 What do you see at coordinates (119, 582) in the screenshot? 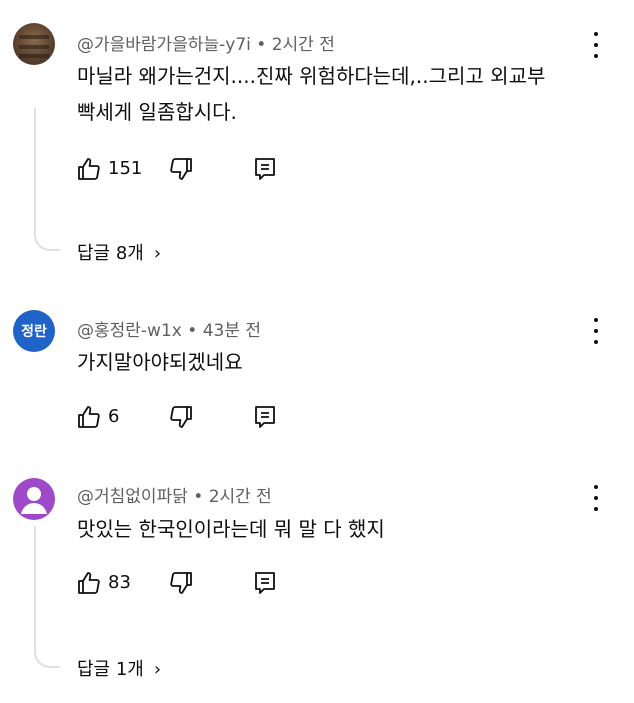
I see `like-count: 83` at bounding box center [119, 582].